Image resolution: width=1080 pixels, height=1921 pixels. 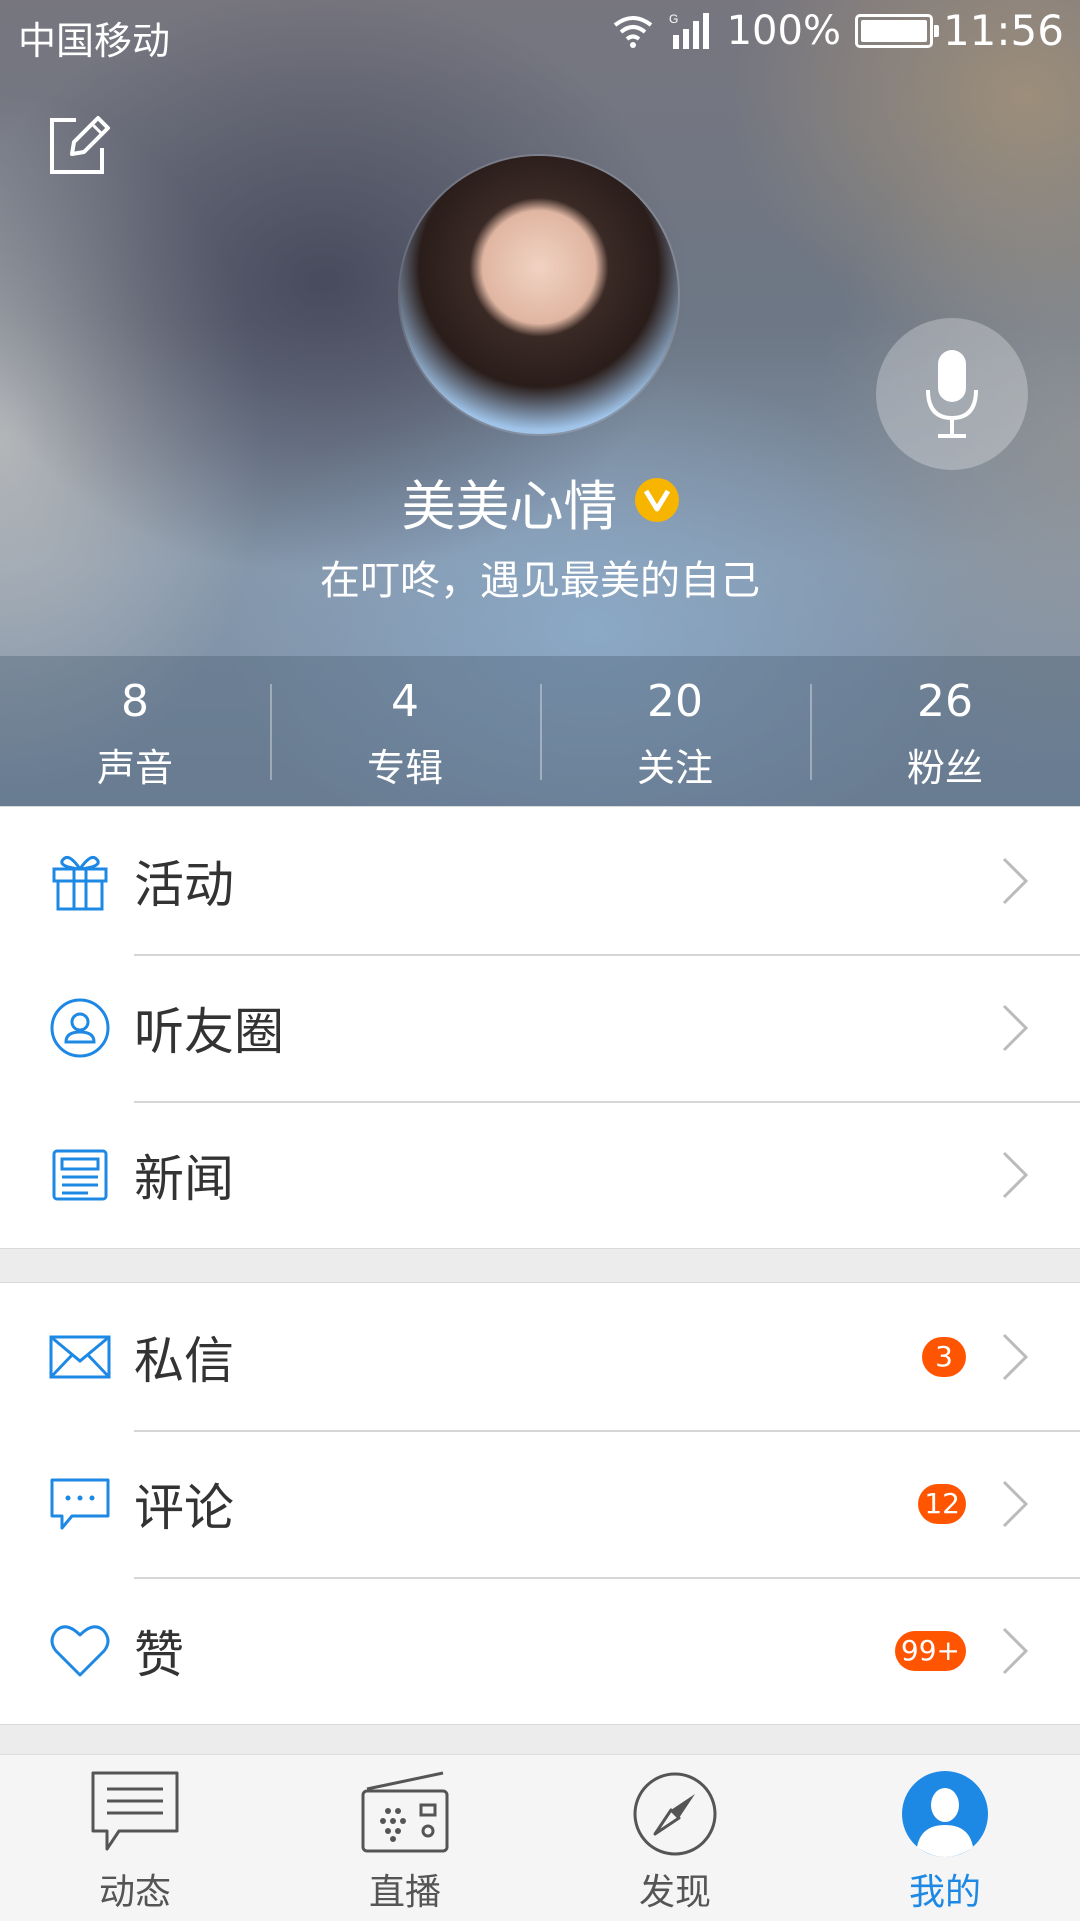 I want to click on bottom-tab-bar: 动态 直播 发现 我的, so click(x=540, y=1837).